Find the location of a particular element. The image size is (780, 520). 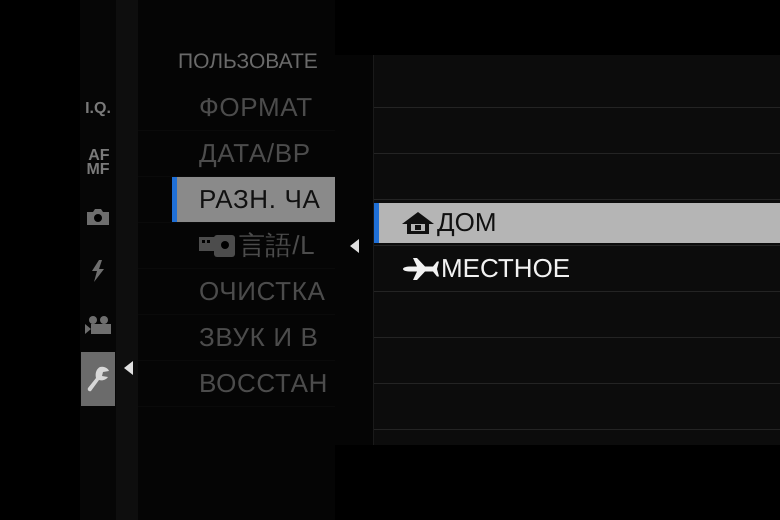

option-item: МЕСТНОЕ is located at coordinates (577, 268).